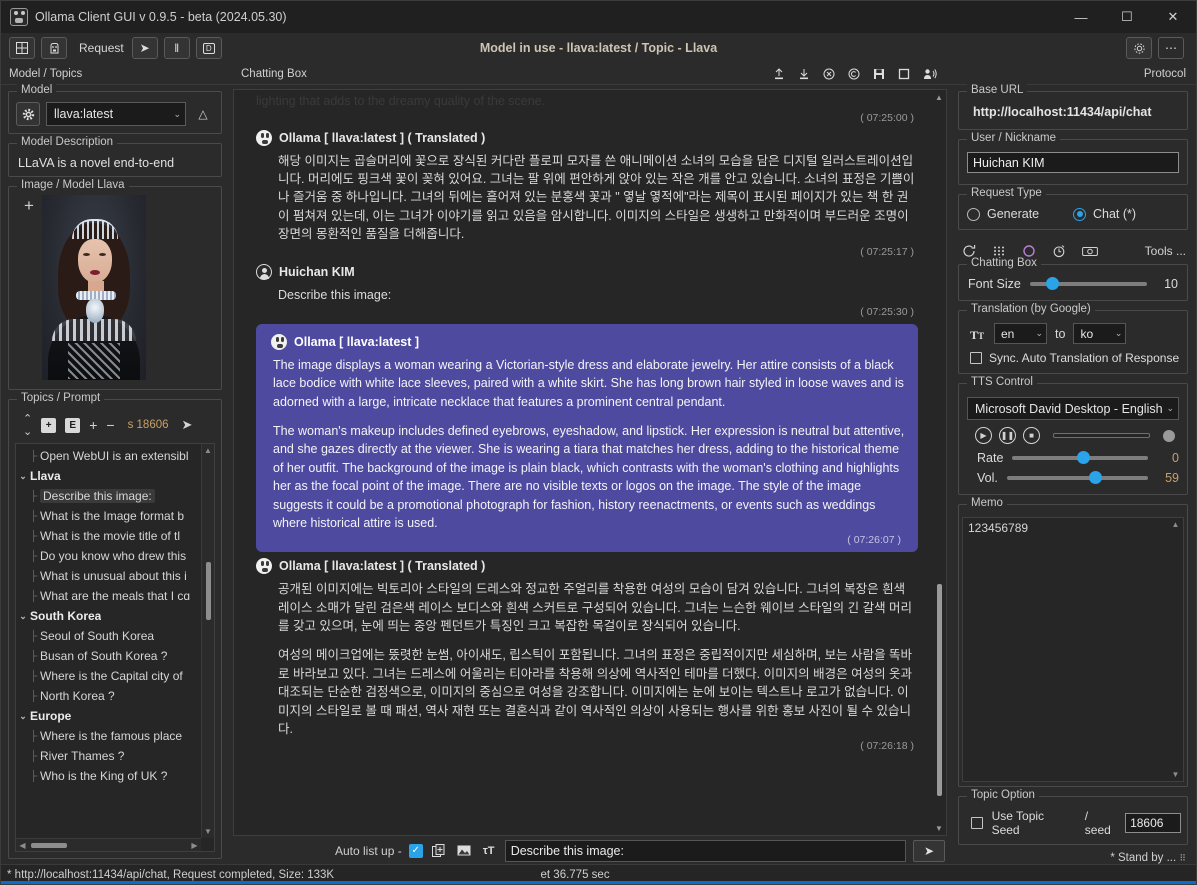 The width and height of the screenshot is (1197, 885). Describe the element at coordinates (208, 831) in the screenshot. I see `scroll-down-icon: ▼` at that location.